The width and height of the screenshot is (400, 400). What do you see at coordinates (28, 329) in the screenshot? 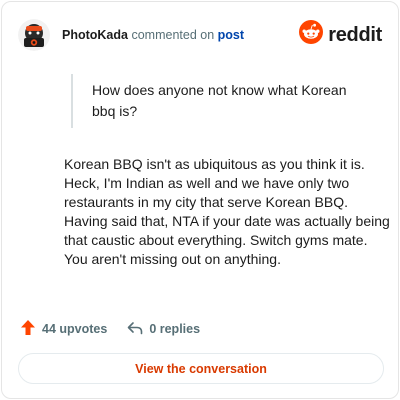
I see `upvote-arrow-icon` at bounding box center [28, 329].